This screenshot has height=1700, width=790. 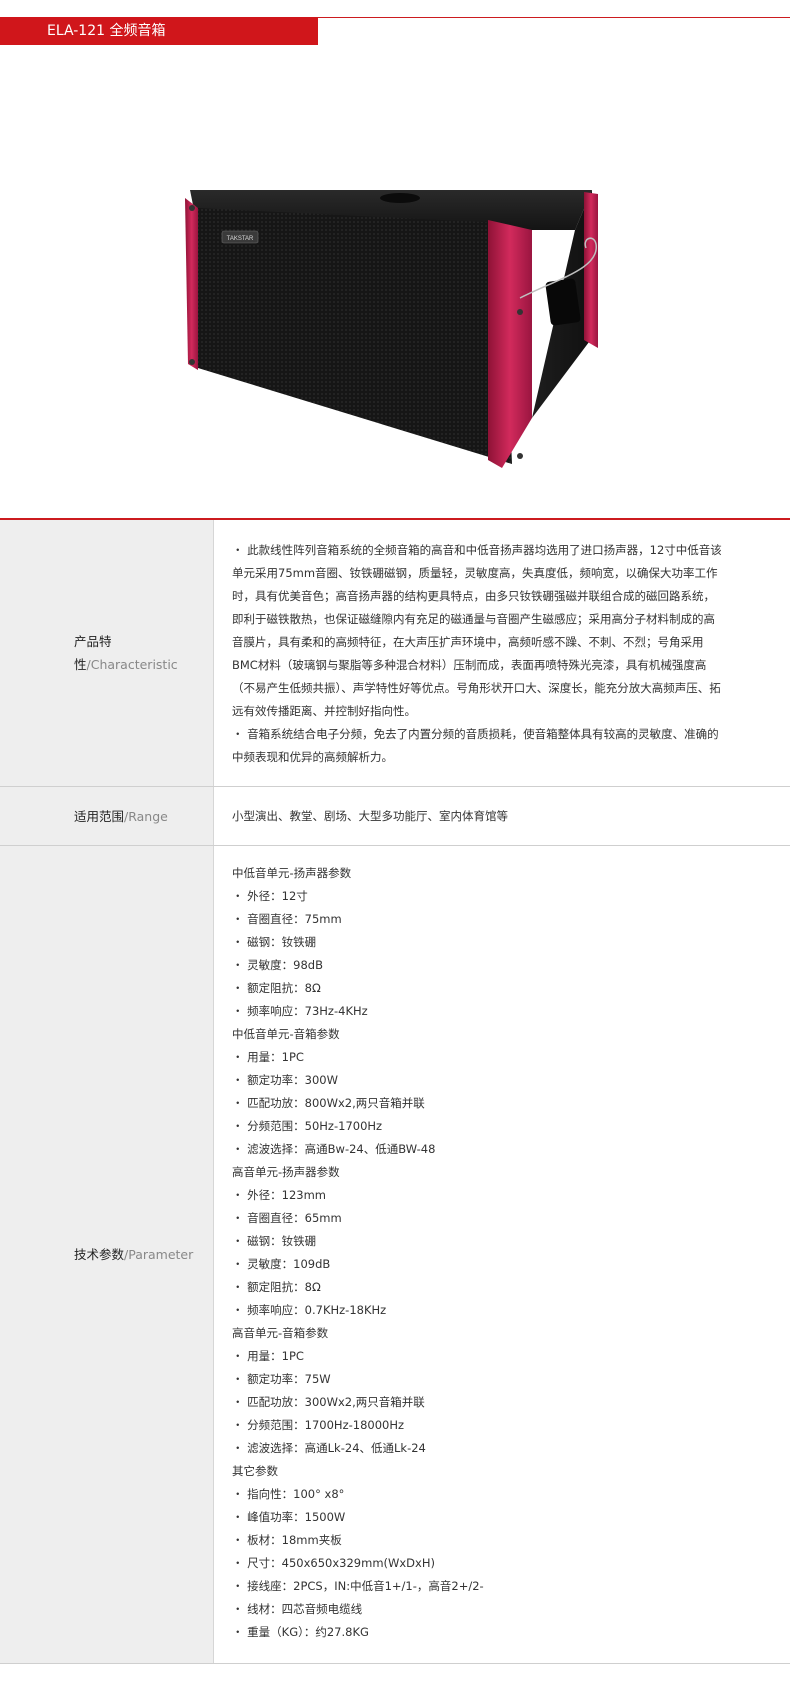 I want to click on param-line: ・ 额定功率：75W, so click(x=281, y=1379).